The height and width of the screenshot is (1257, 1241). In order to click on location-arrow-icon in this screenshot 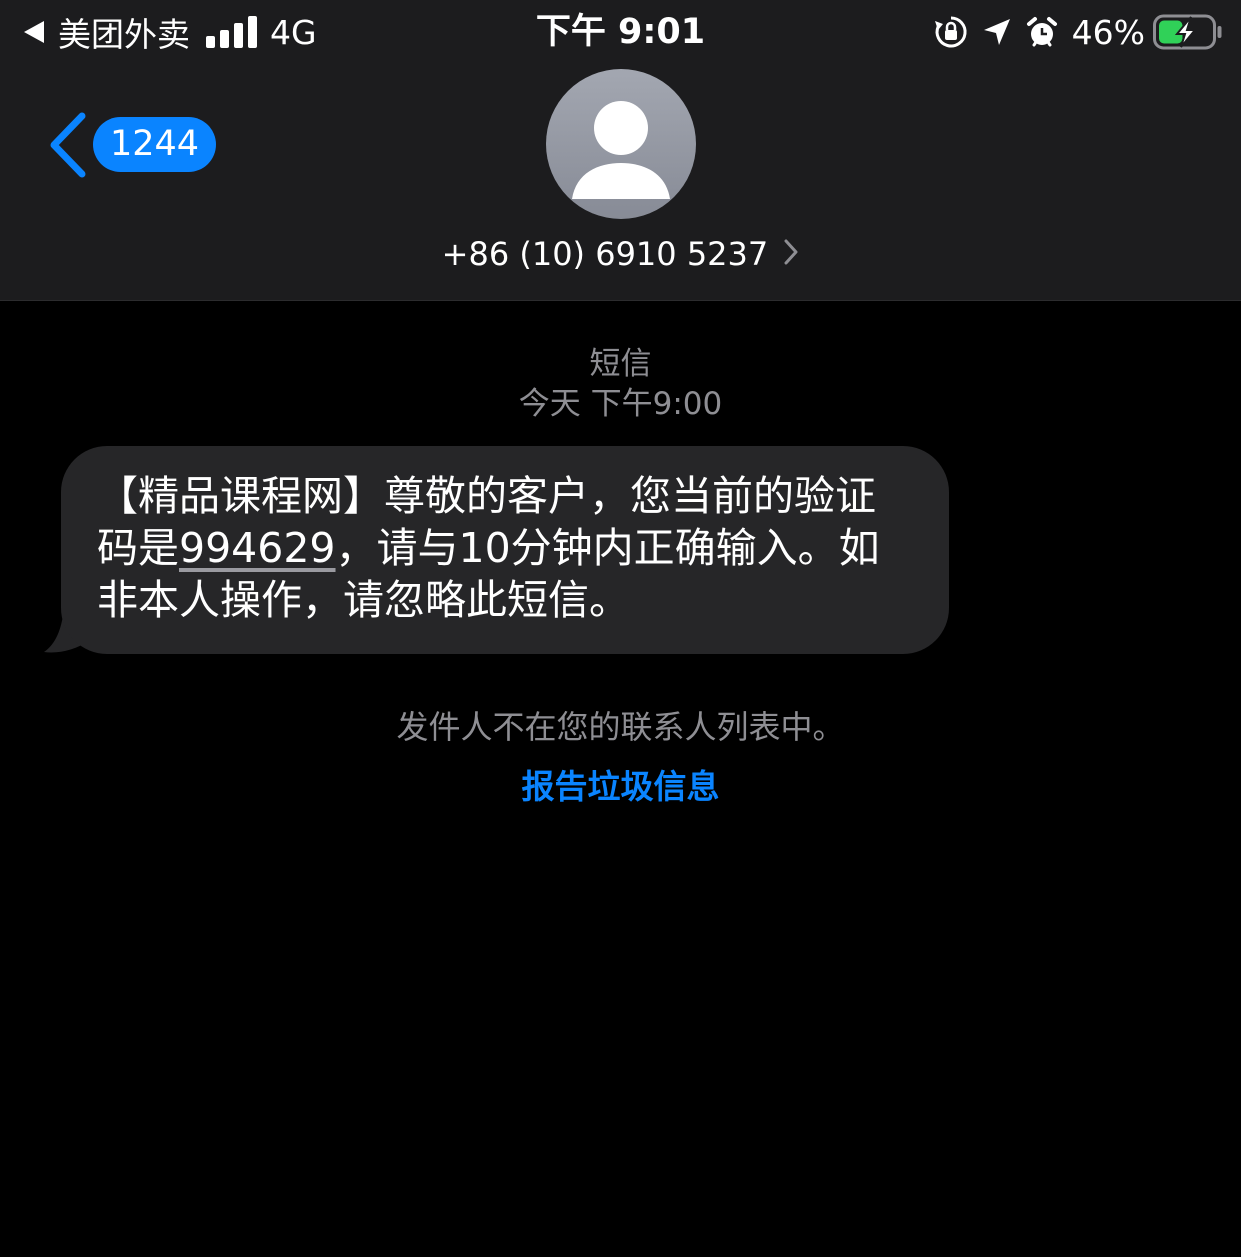, I will do `click(997, 32)`.